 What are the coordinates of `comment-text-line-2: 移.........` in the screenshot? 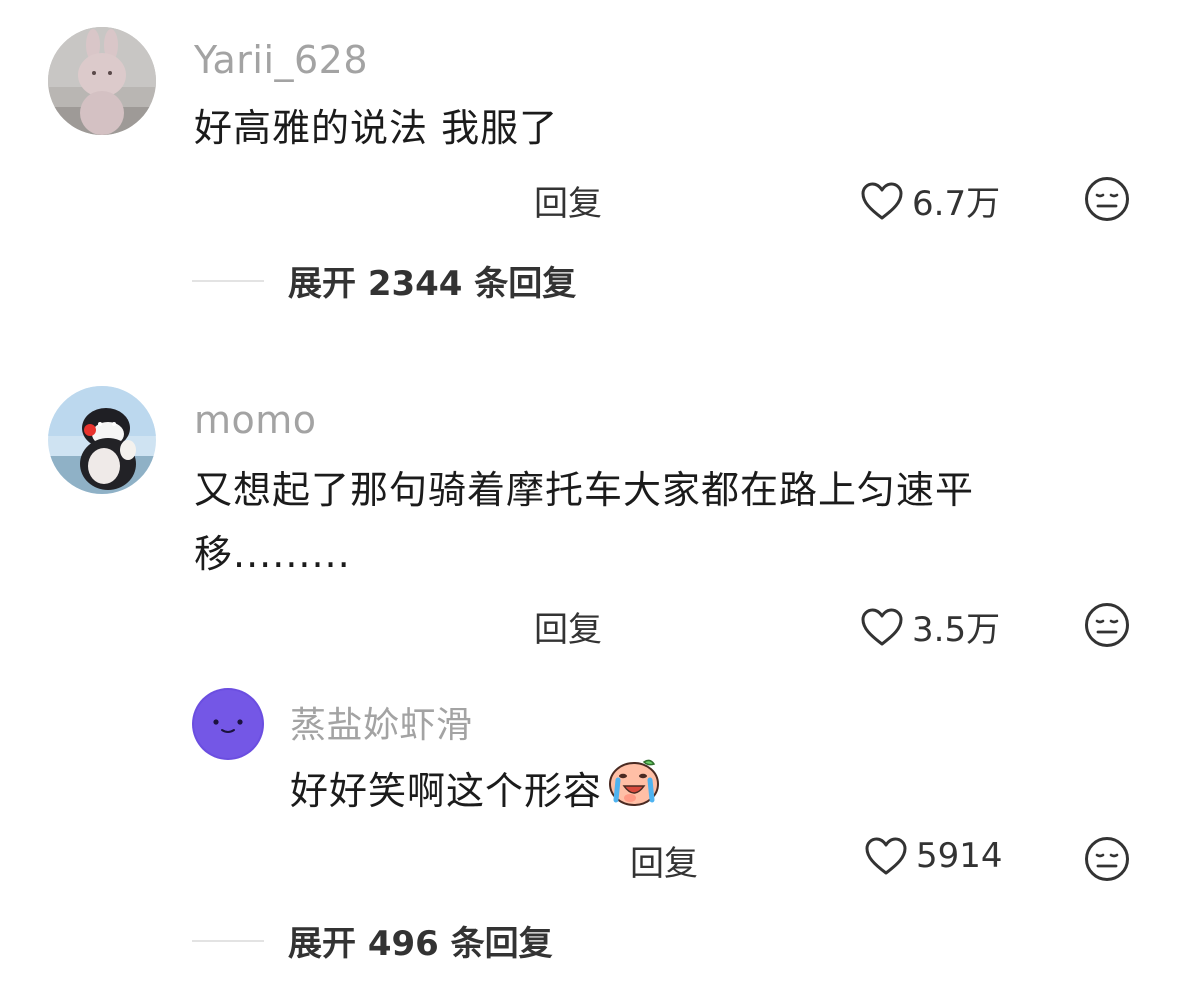 It's located at (272, 554).